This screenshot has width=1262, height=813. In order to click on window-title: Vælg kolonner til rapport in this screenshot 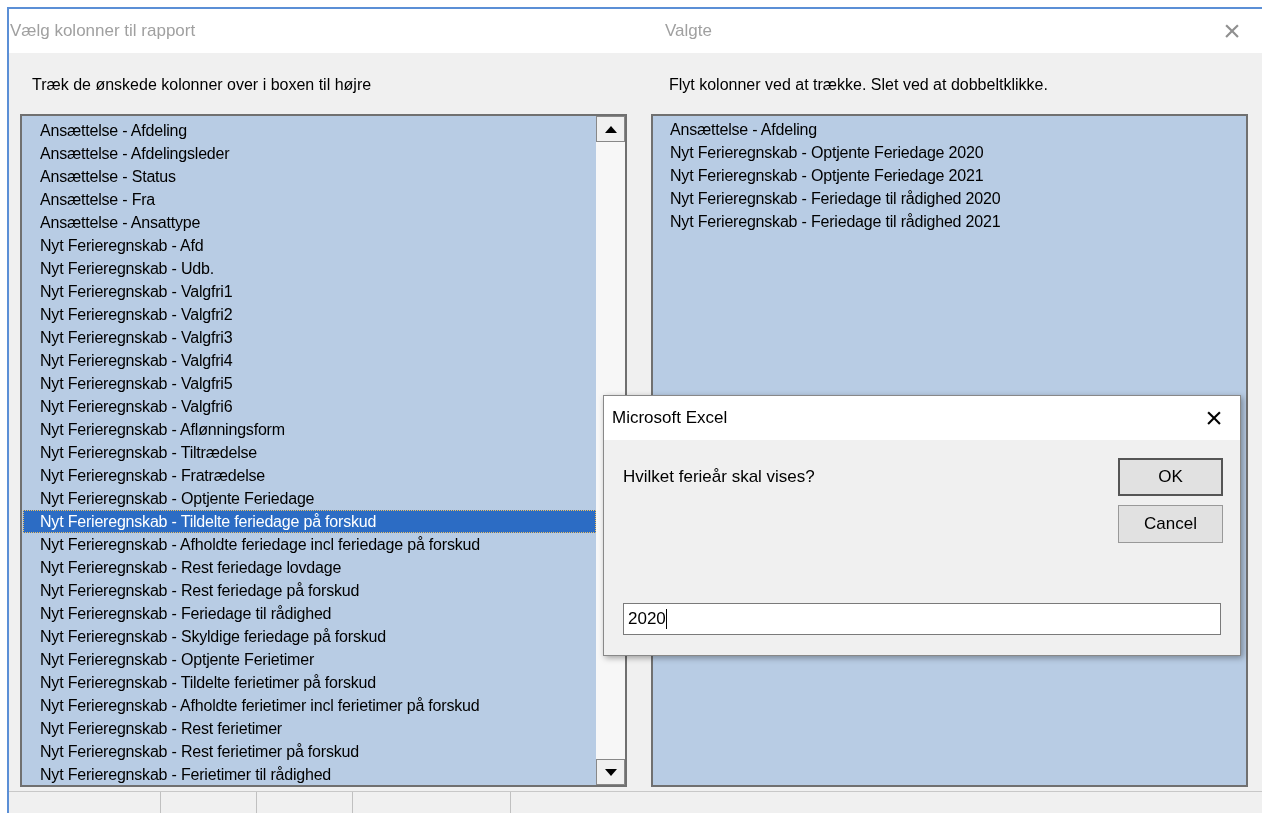, I will do `click(103, 31)`.